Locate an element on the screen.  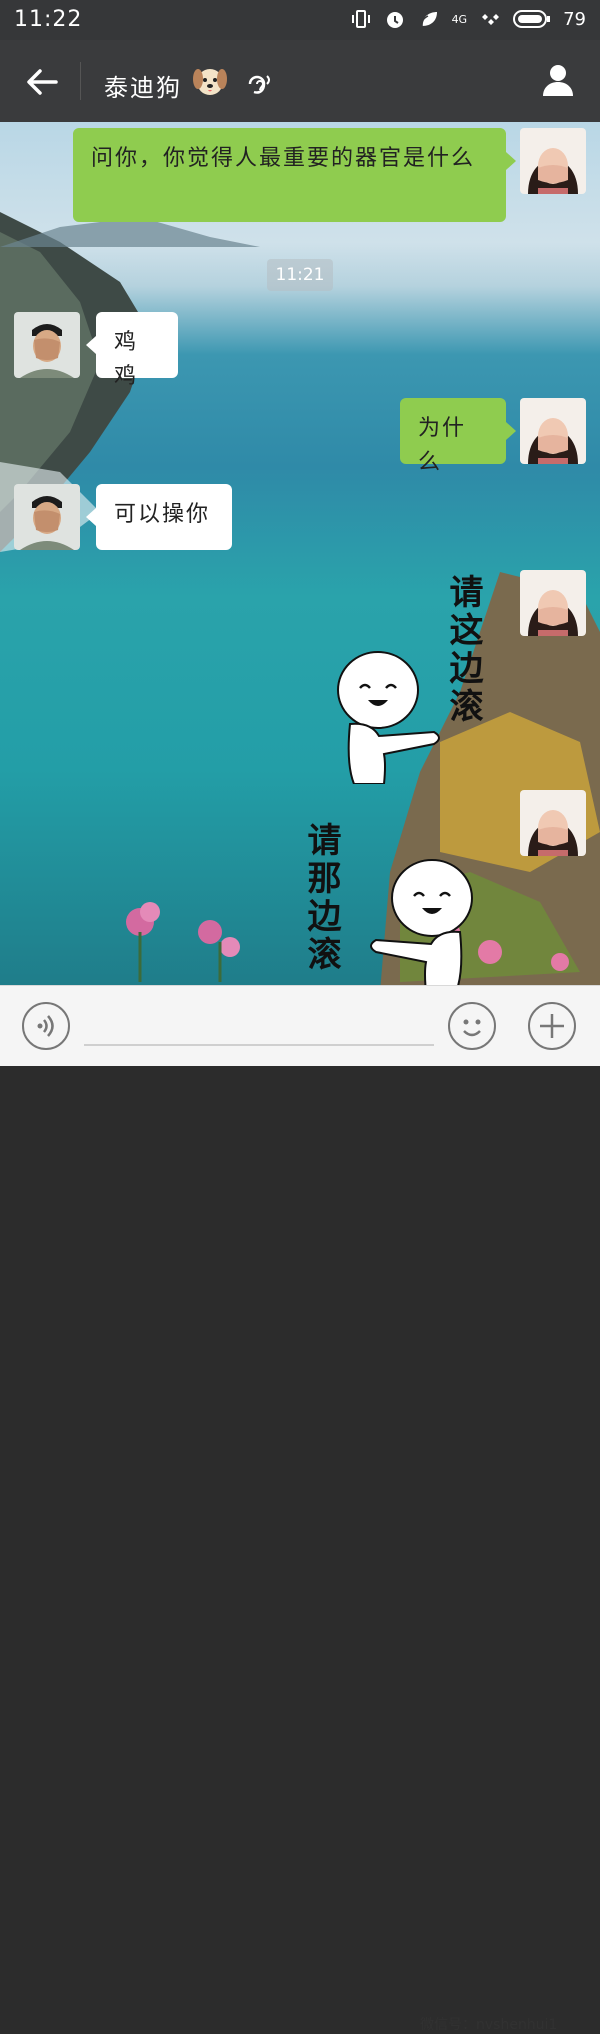
network-label: 4G is located at coordinates (459, 19).